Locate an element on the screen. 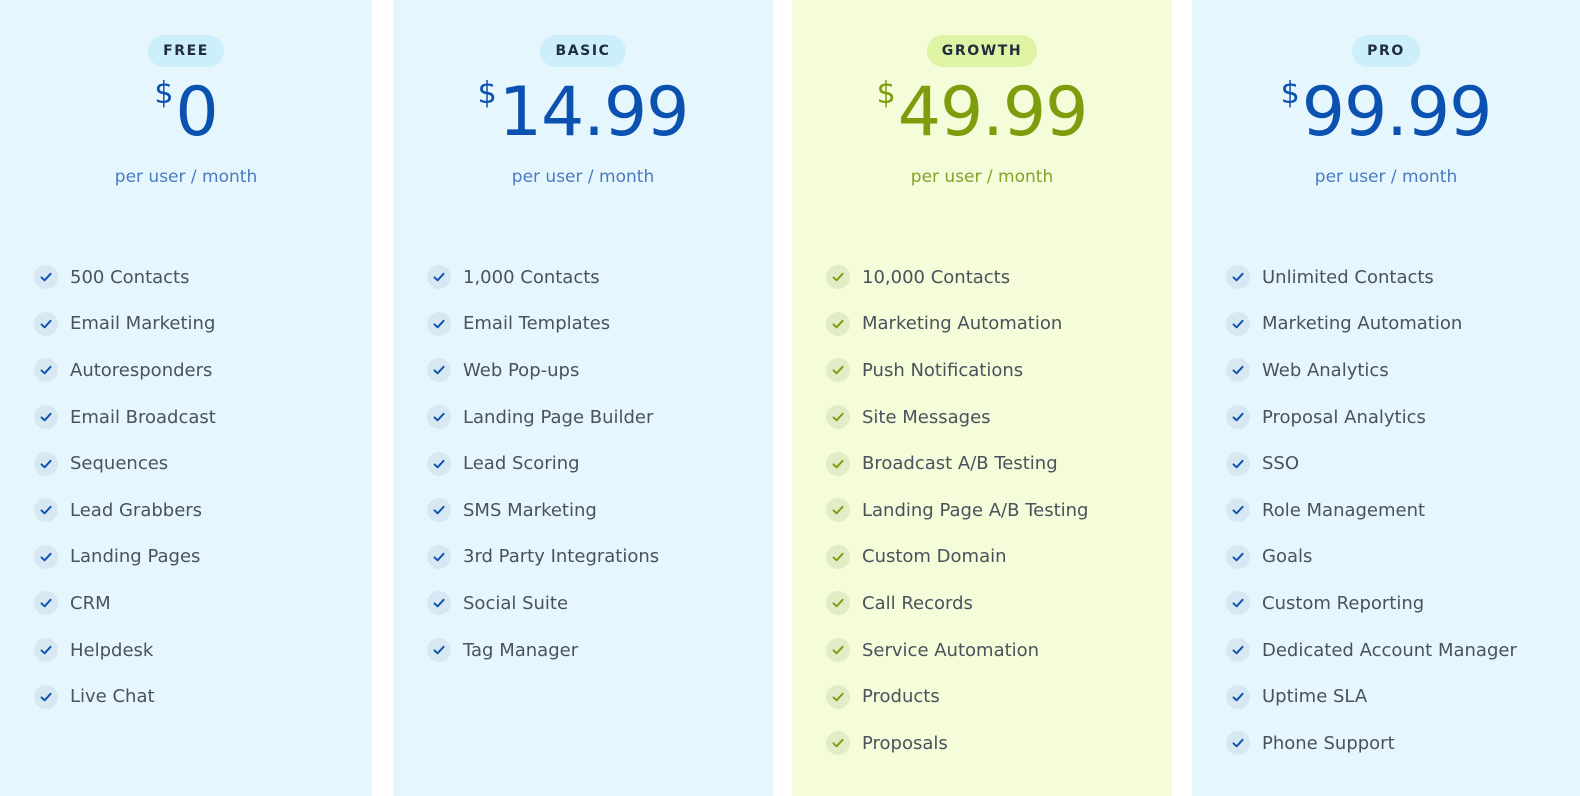 The width and height of the screenshot is (1580, 796). feature-item: SSO is located at coordinates (1371, 463).